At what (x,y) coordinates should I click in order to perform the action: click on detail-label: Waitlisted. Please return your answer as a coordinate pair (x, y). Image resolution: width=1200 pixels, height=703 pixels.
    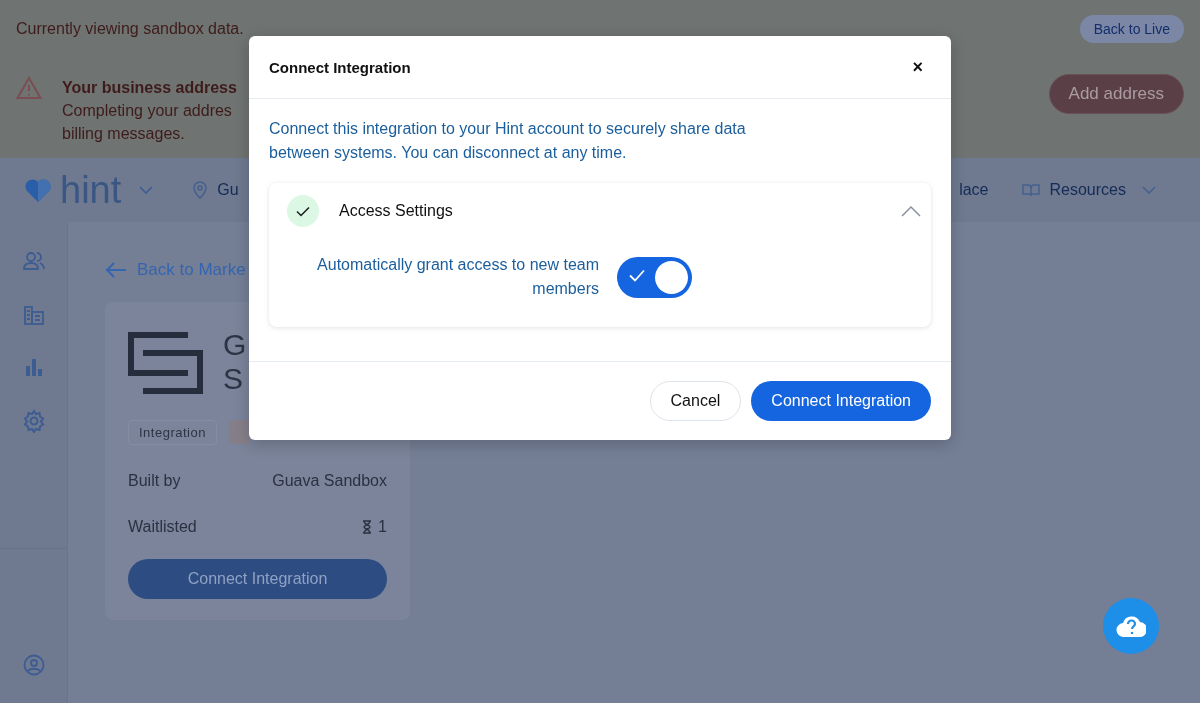
    Looking at the image, I should click on (162, 527).